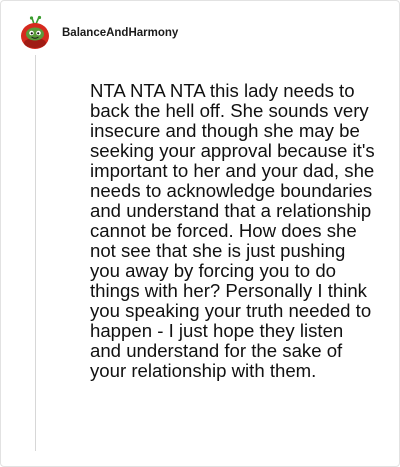  What do you see at coordinates (35, 33) in the screenshot?
I see `user-avatar-icon` at bounding box center [35, 33].